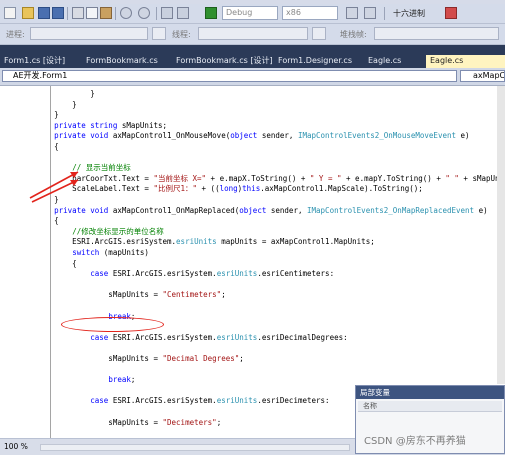 The width and height of the screenshot is (505, 455). What do you see at coordinates (58, 13) in the screenshot?
I see `save-all-icon` at bounding box center [58, 13].